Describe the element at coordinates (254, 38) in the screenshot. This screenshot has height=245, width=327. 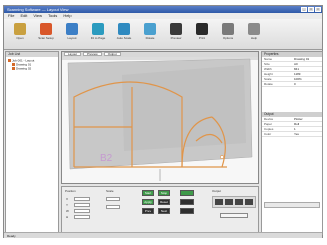
I see `toolbar-label: Help` at that location.